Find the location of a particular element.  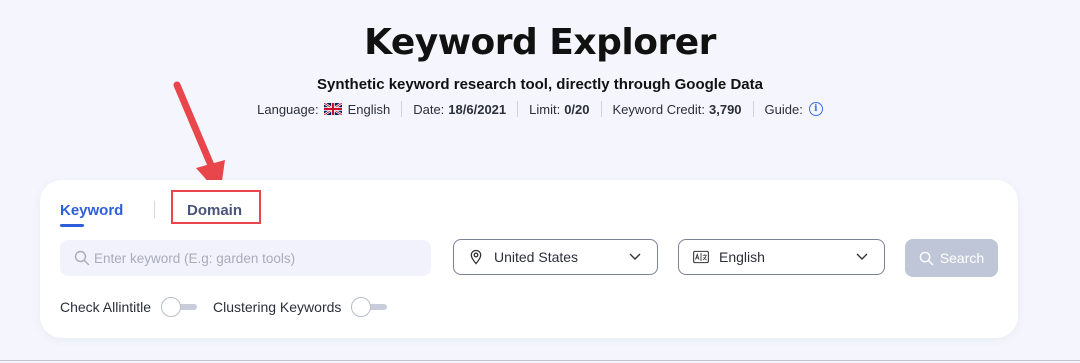

clustering-toggle is located at coordinates (369, 307).